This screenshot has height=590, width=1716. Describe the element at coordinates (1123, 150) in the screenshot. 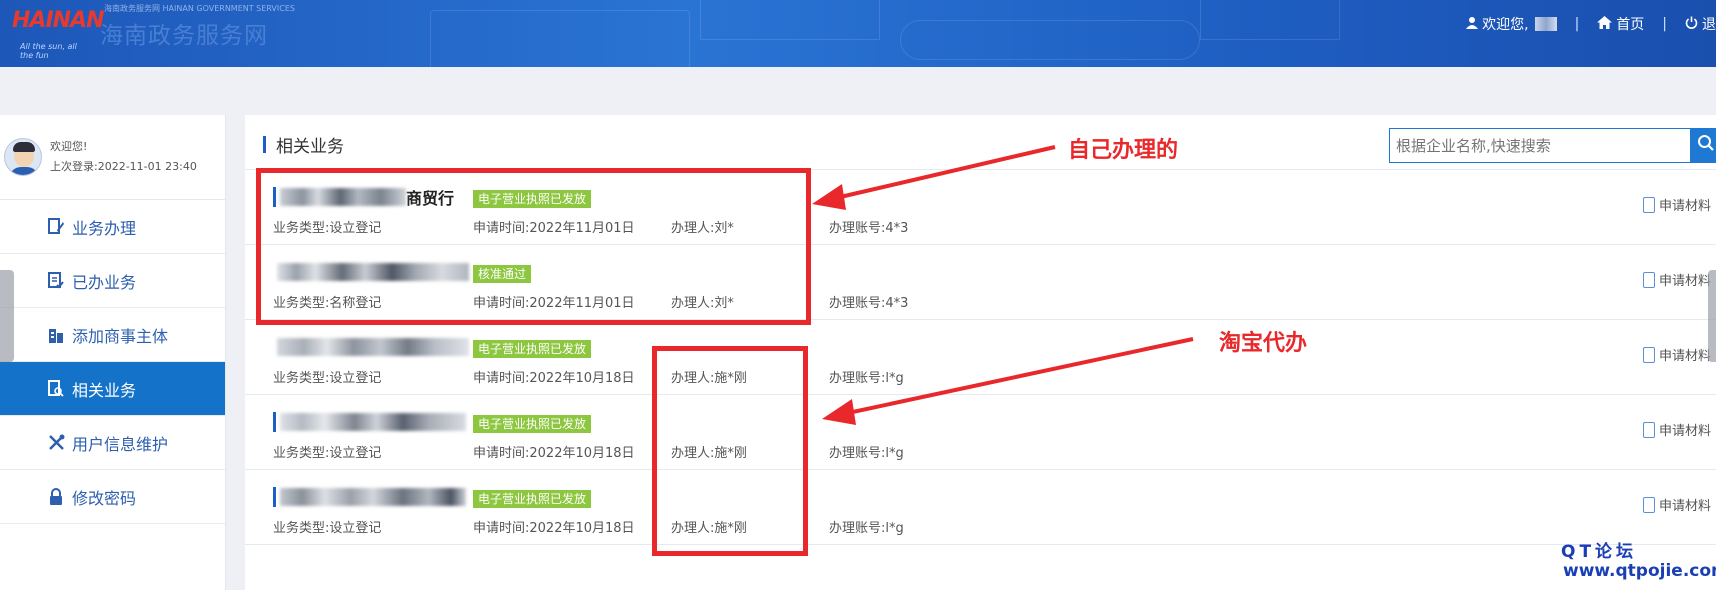

I see `annotation-self-label: 自己办理的` at that location.